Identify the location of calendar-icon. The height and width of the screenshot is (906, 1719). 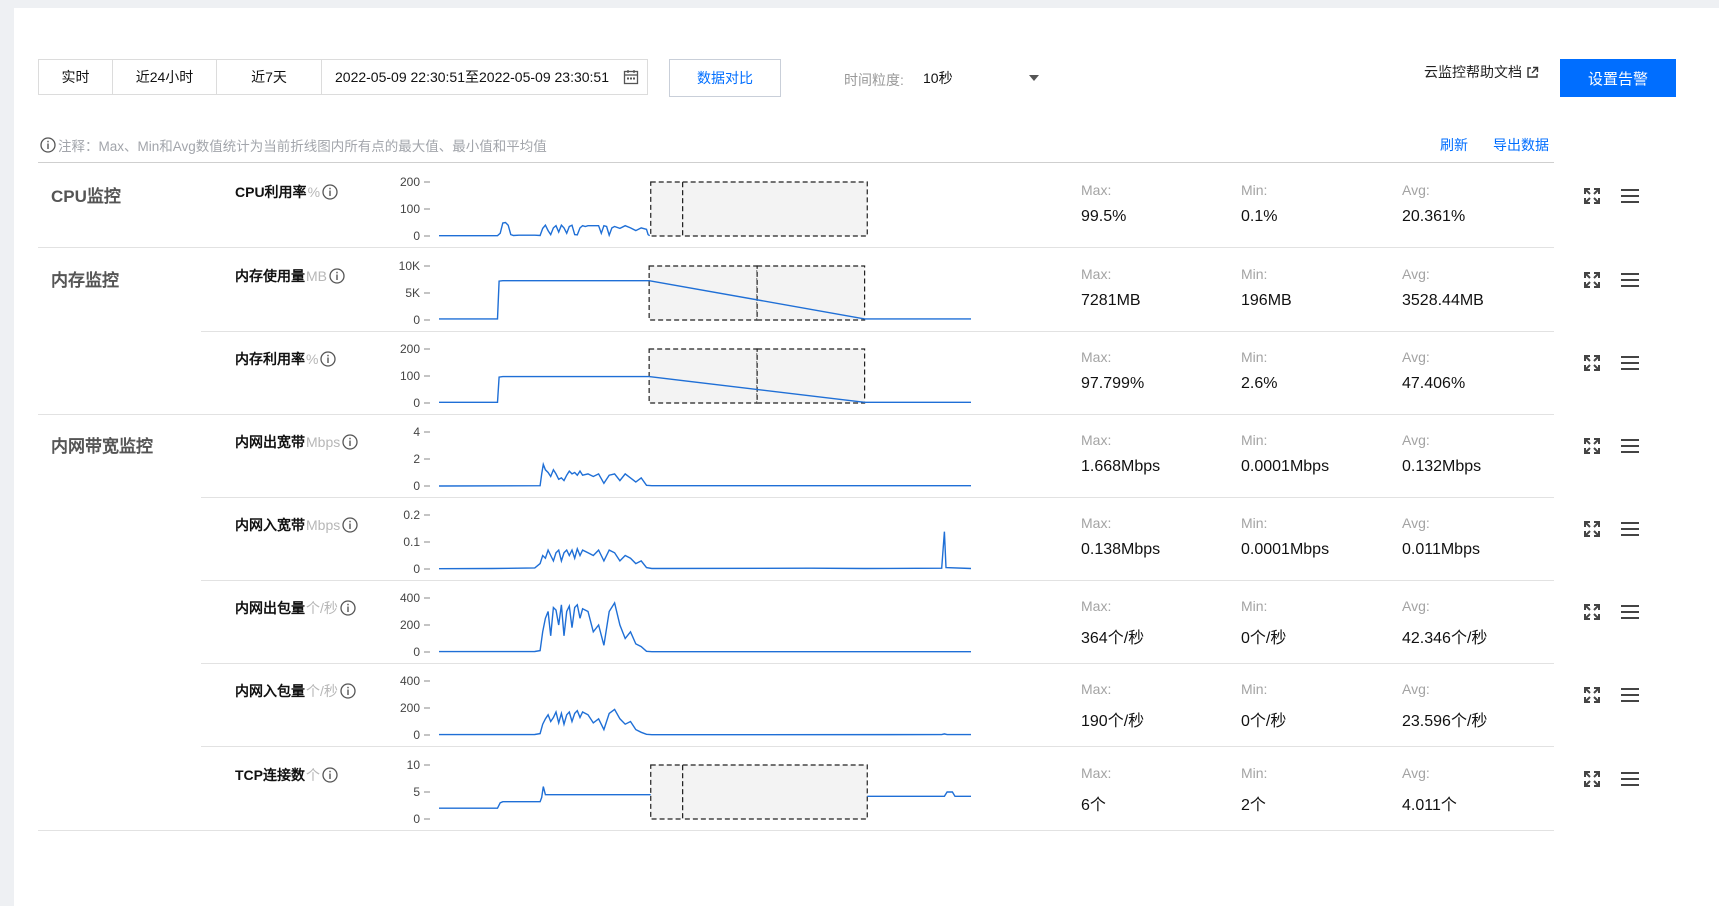
(631, 77).